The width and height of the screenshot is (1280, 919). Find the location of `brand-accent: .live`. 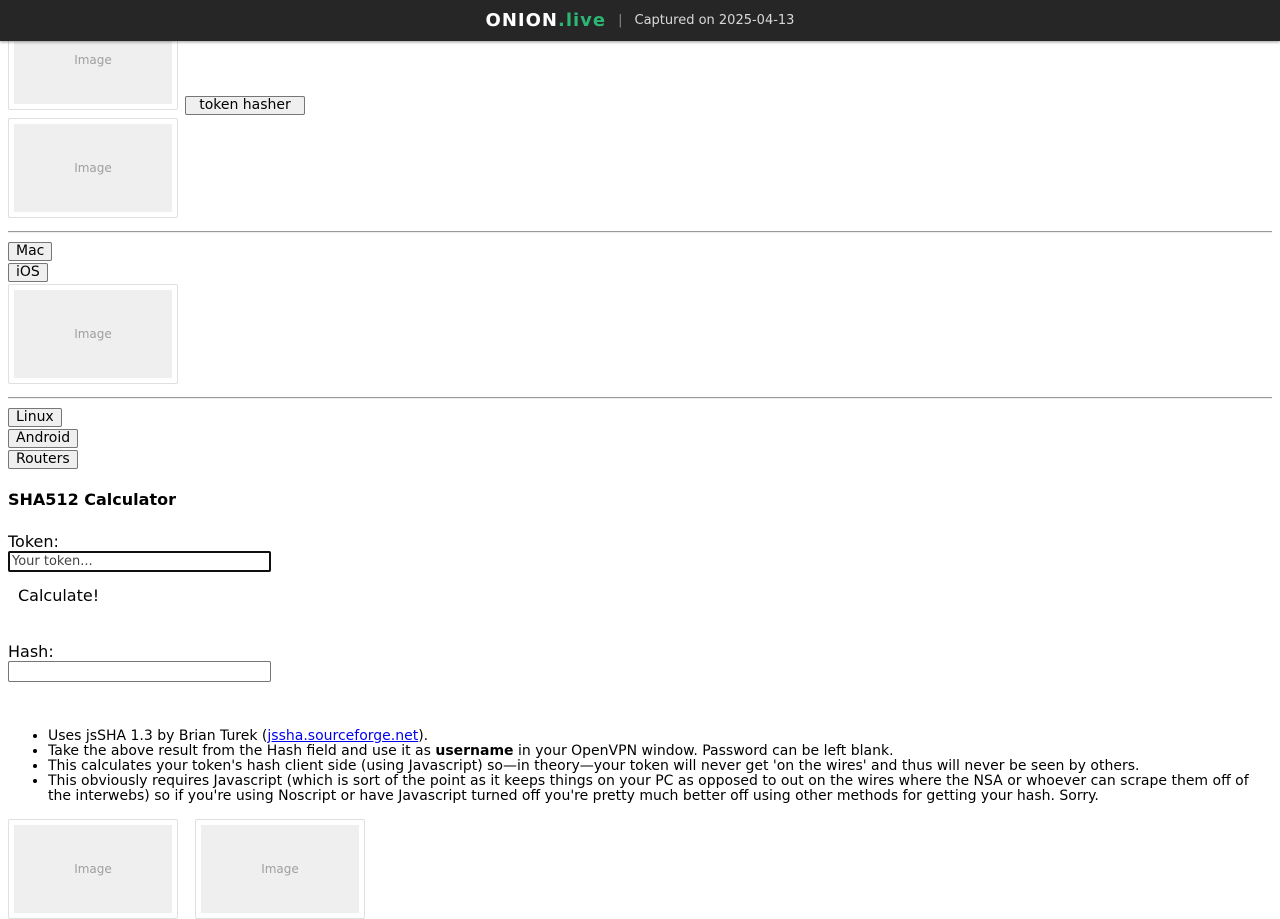

brand-accent: .live is located at coordinates (582, 20).